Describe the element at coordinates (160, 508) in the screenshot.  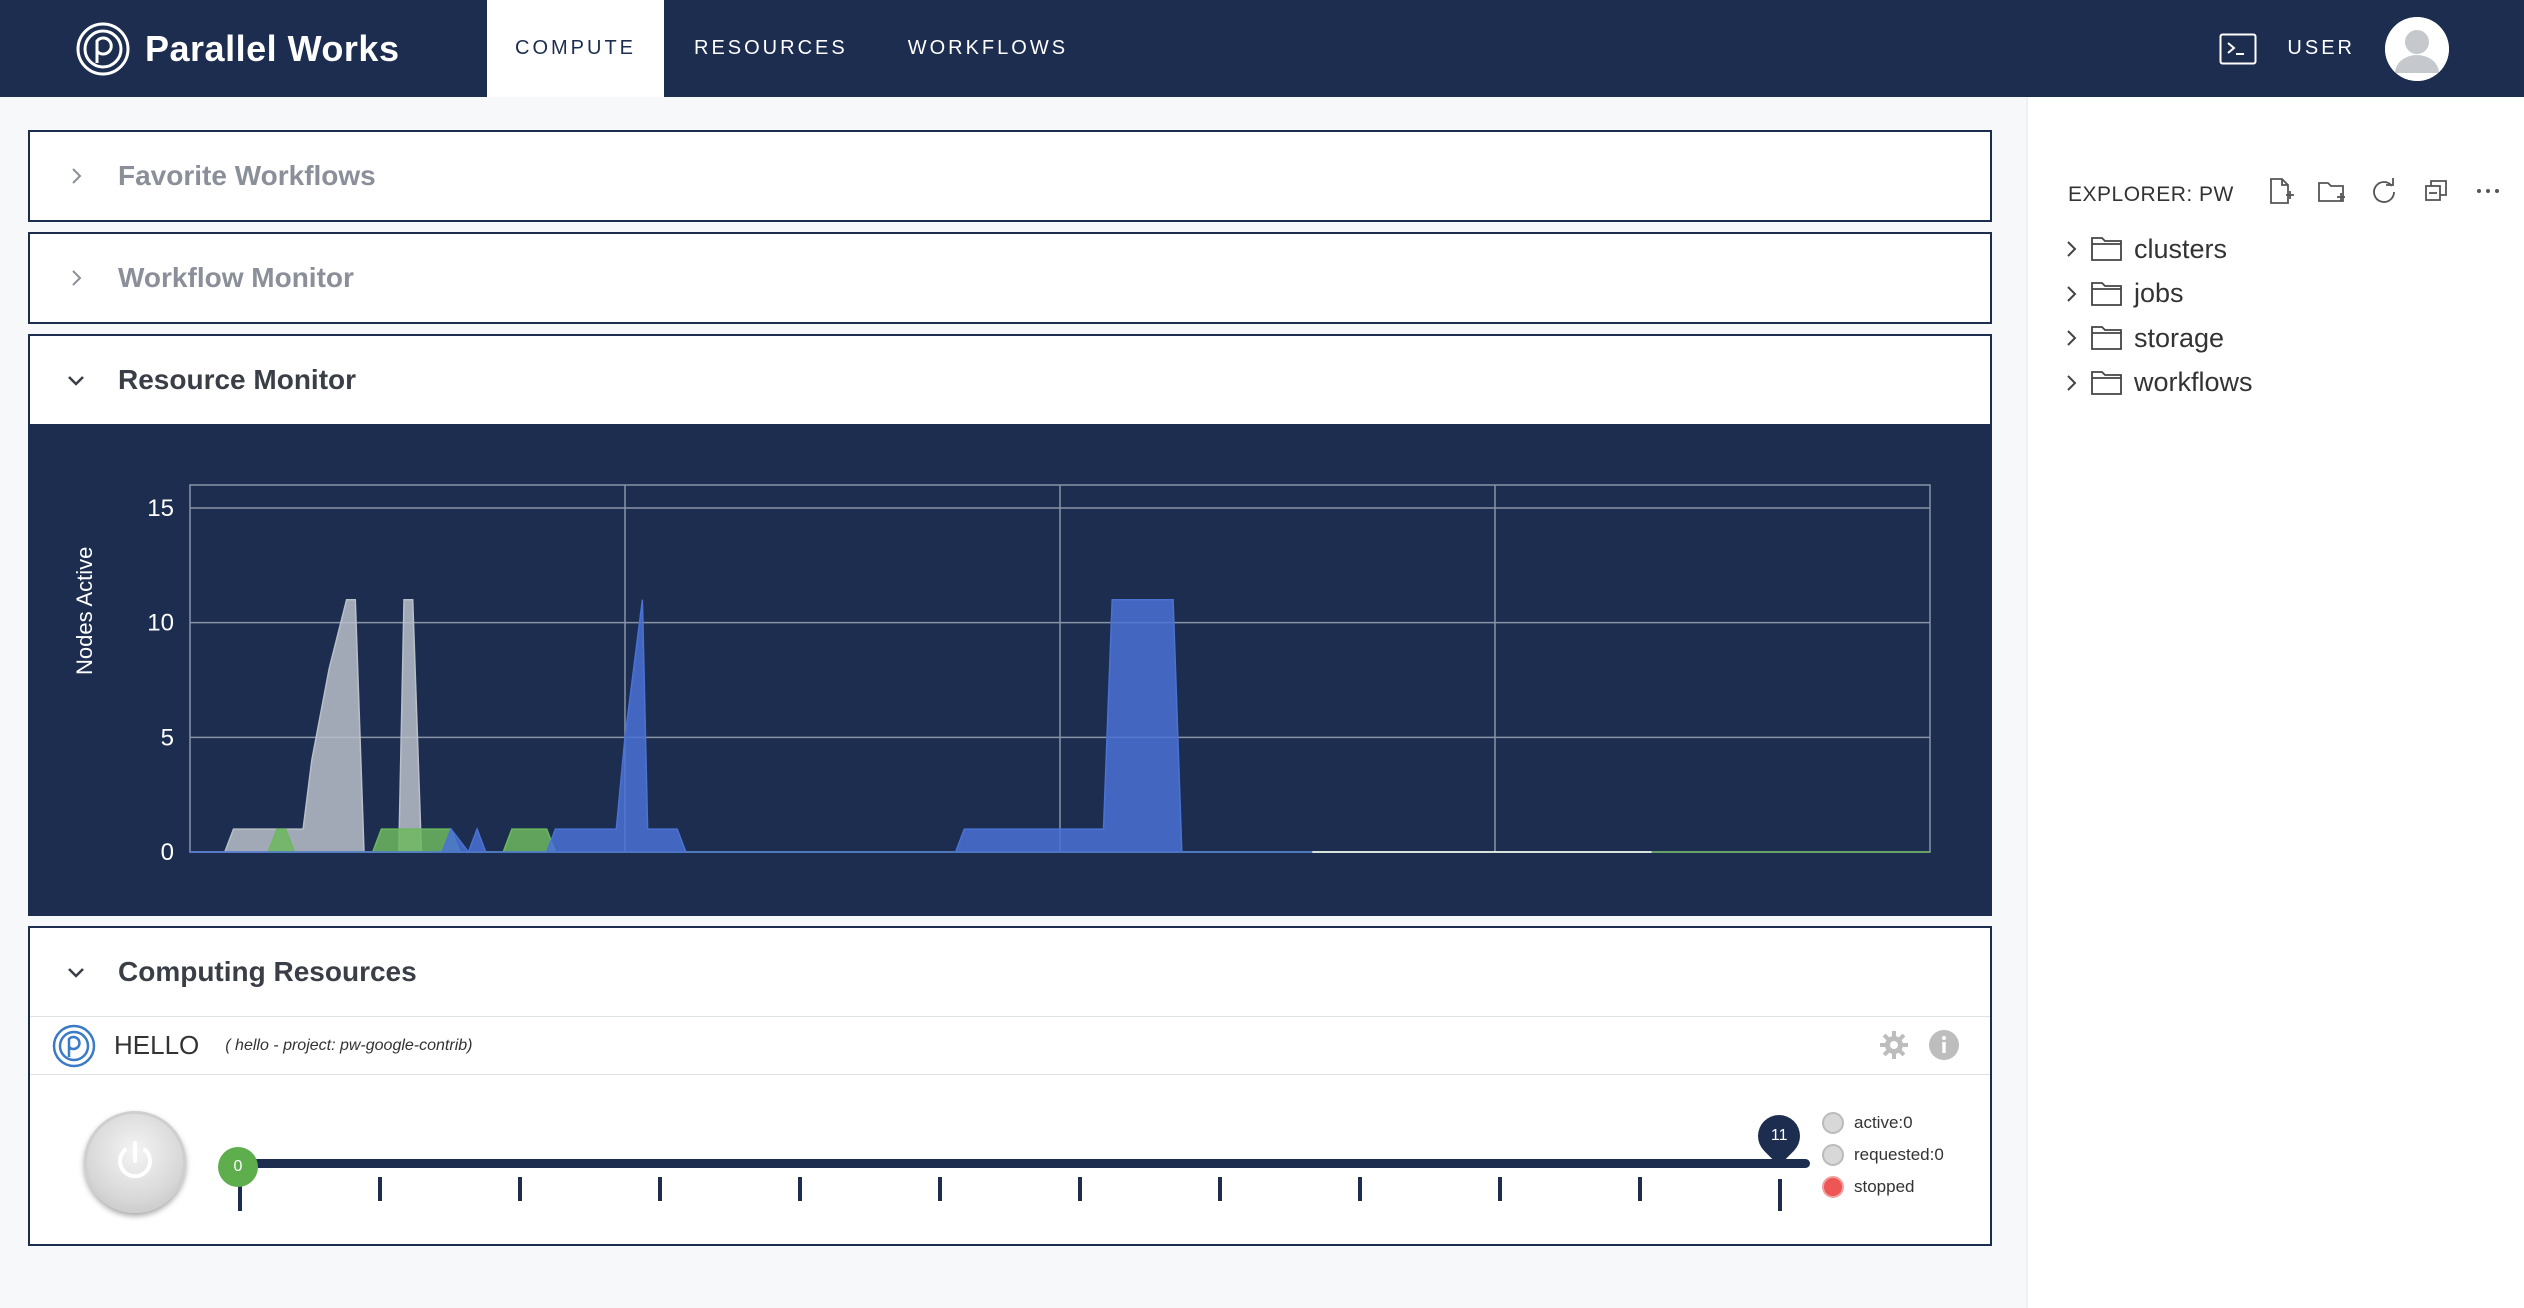
I see `y-tick-label: 15` at that location.